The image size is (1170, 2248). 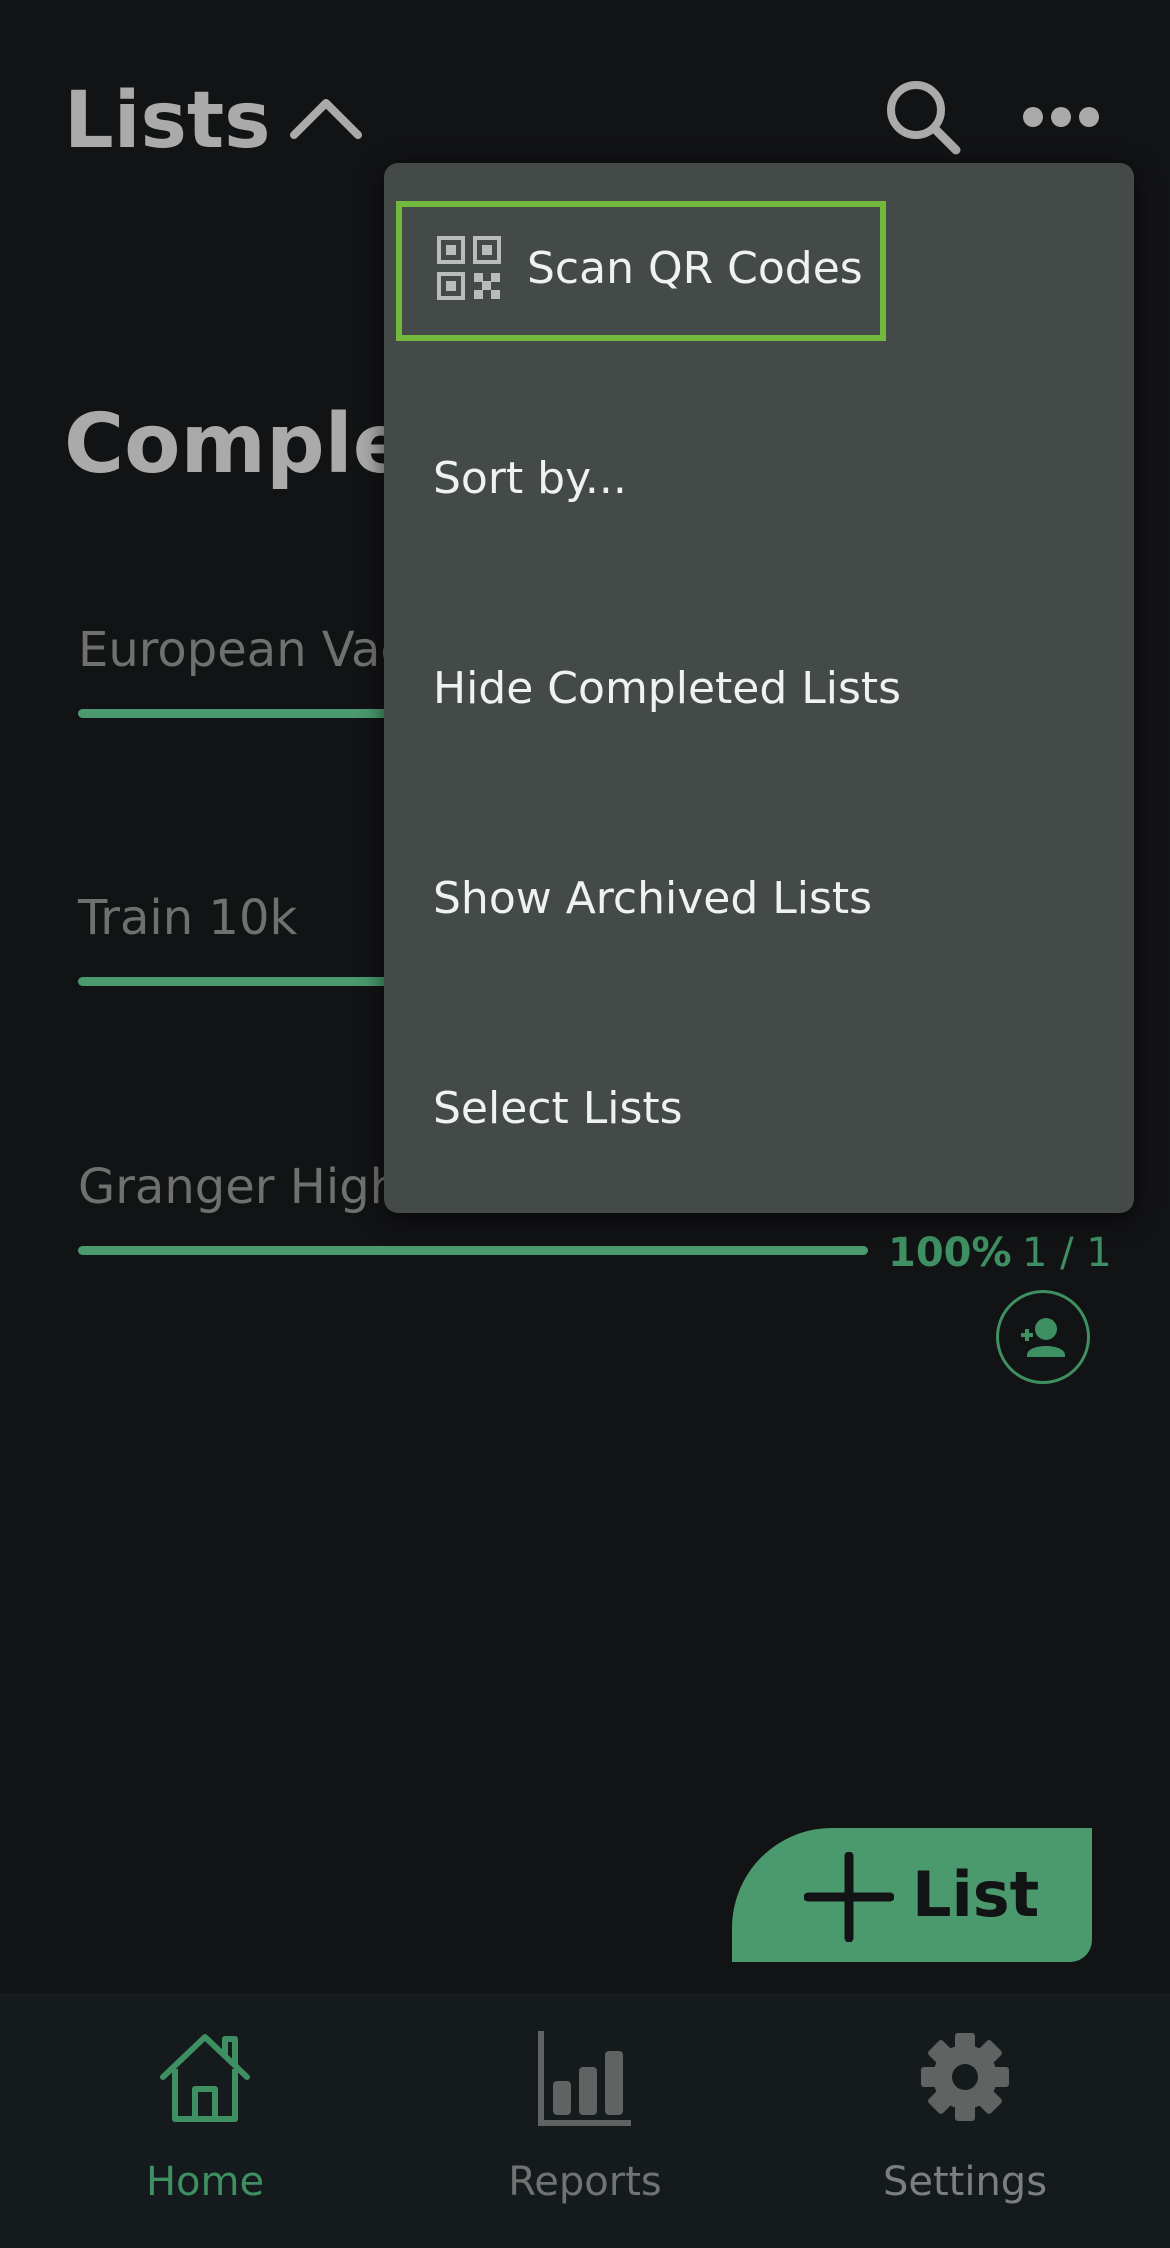 I want to click on nav-label: Home, so click(x=205, y=2182).